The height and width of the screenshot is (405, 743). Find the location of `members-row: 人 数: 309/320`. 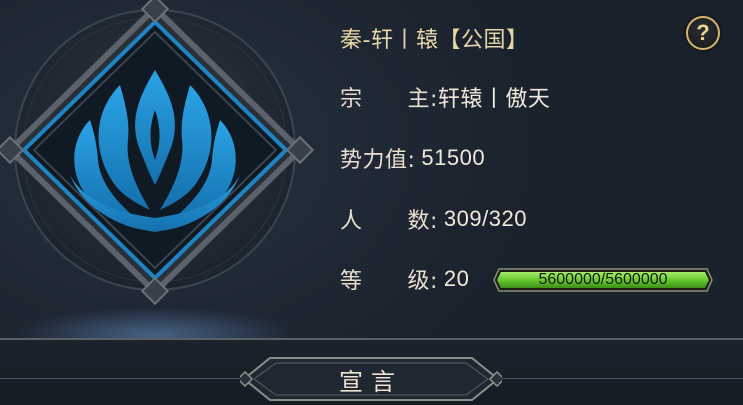

members-row: 人 数: 309/320 is located at coordinates (433, 219).